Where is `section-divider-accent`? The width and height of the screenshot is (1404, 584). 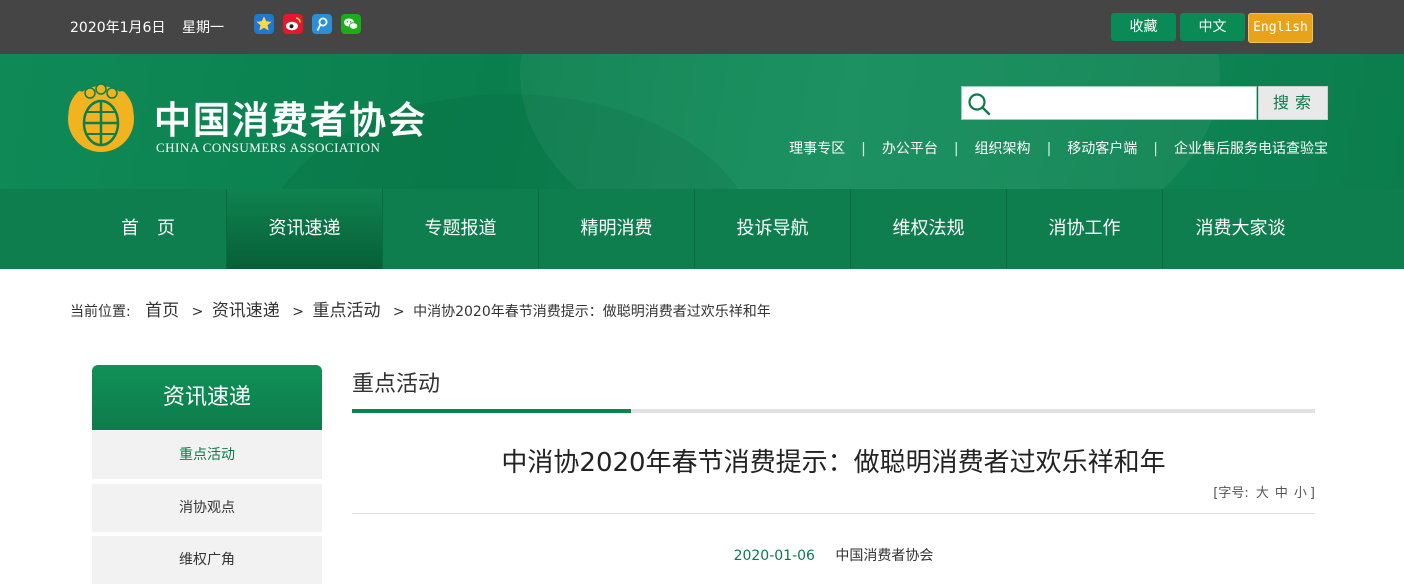 section-divider-accent is located at coordinates (491, 411).